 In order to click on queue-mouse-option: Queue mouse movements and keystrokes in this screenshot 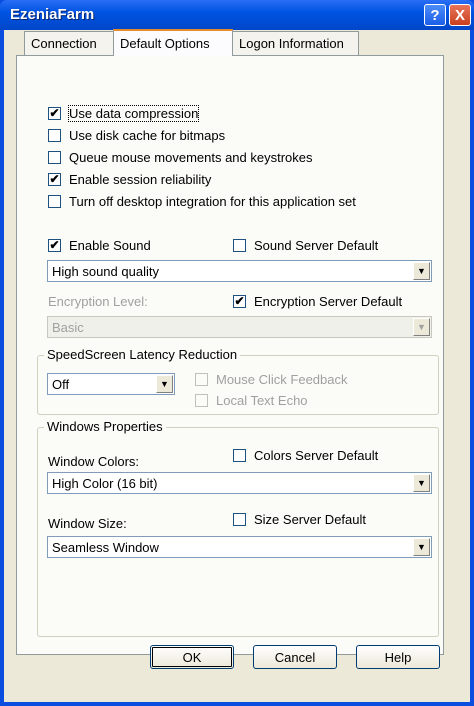, I will do `click(180, 157)`.